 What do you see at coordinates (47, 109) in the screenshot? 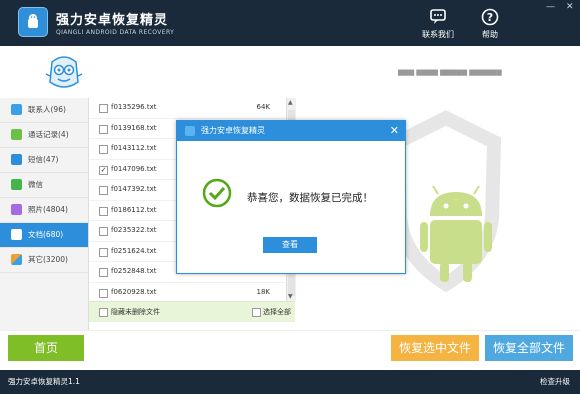
I see `sidebar-item-label: 联系人(96)` at bounding box center [47, 109].